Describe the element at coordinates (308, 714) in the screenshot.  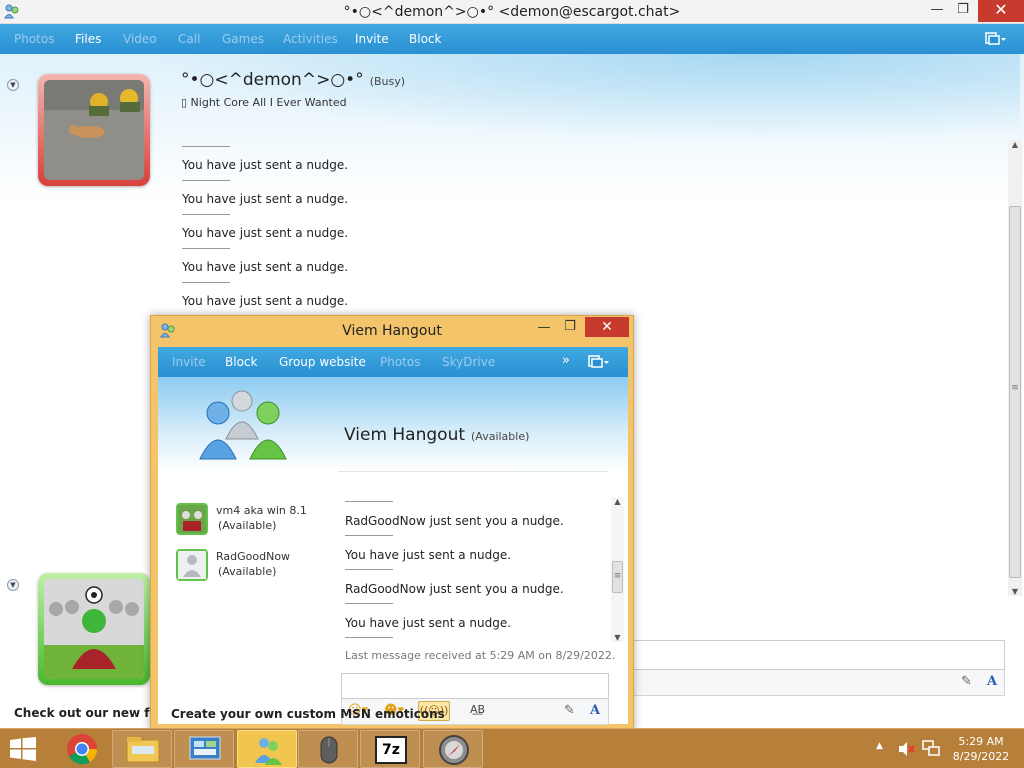
I see `ad-link-right: Create your own custom MSN emoticons` at that location.